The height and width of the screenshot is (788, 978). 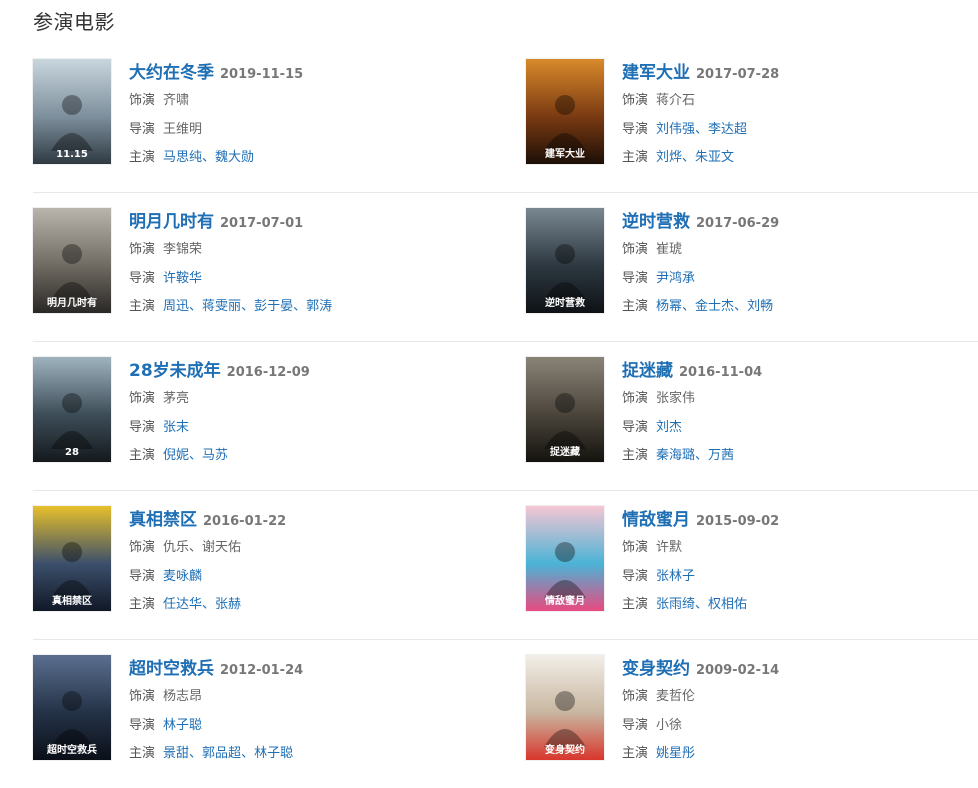 I want to click on movie-title-link: 捉迷藏, so click(x=647, y=371).